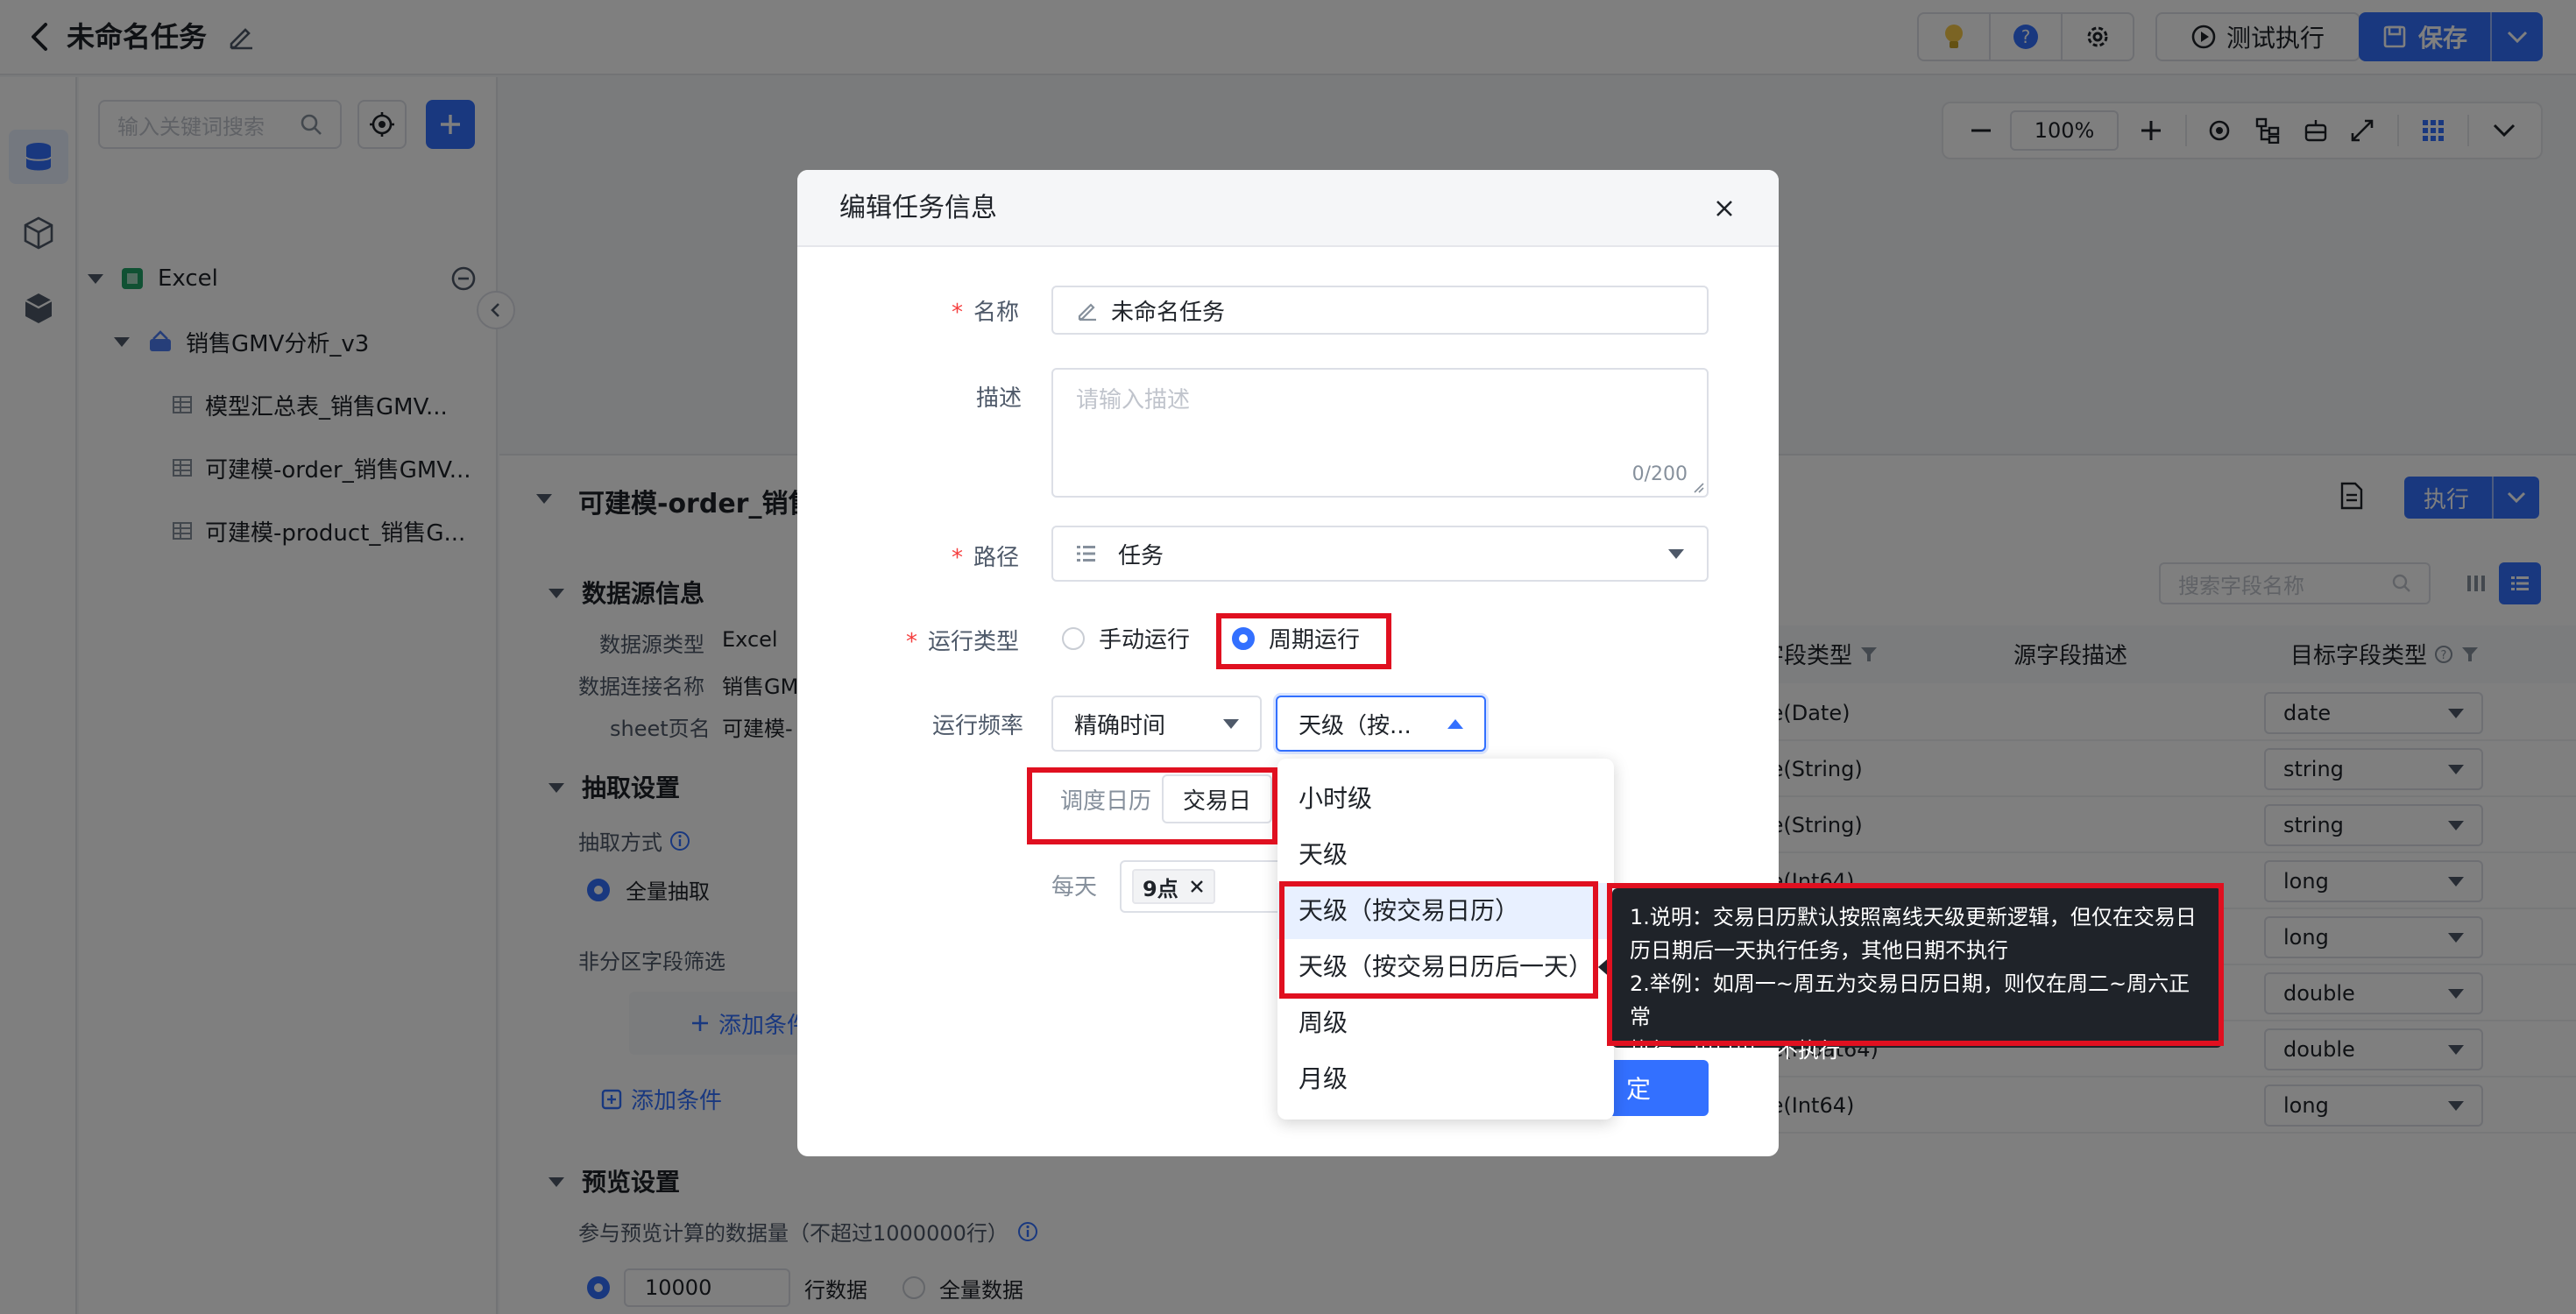 This screenshot has height=1314, width=2576. What do you see at coordinates (999, 398) in the screenshot?
I see `desc-label: 描述` at bounding box center [999, 398].